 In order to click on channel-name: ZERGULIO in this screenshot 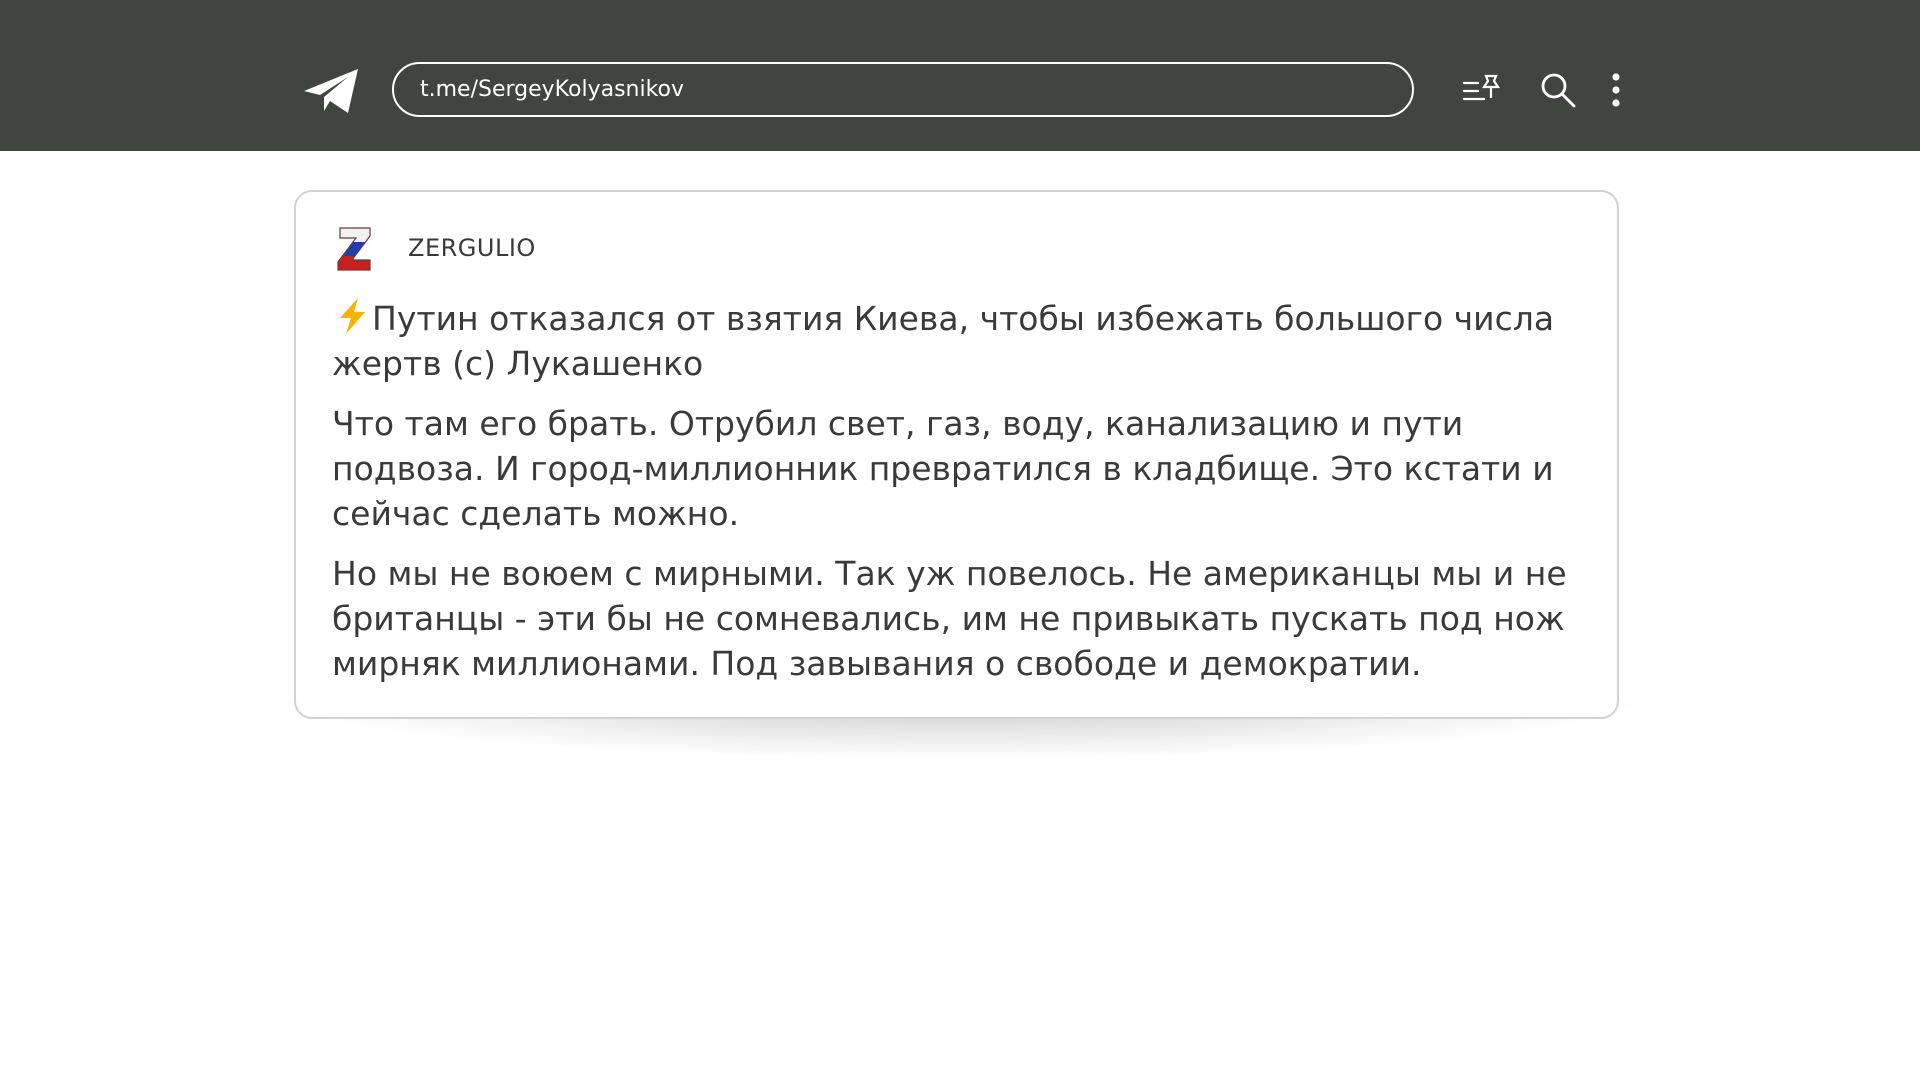, I will do `click(472, 248)`.